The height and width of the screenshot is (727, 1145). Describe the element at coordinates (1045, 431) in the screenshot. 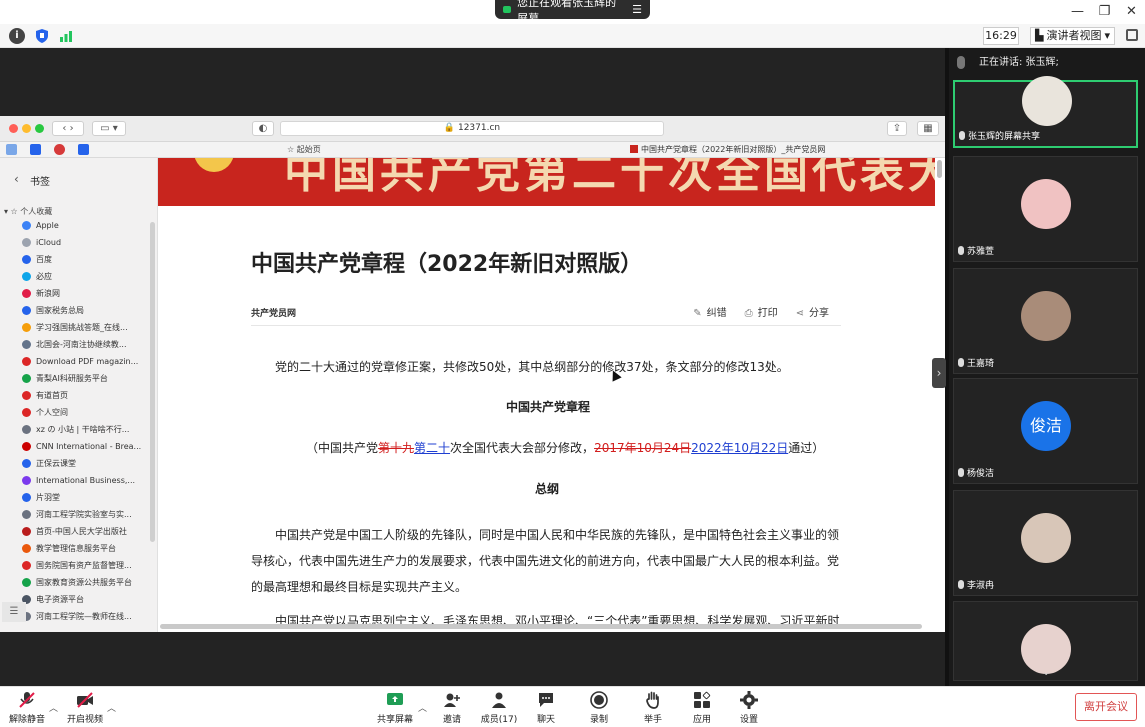

I see `participant-tile: 俊洁 杨俊洁` at that location.